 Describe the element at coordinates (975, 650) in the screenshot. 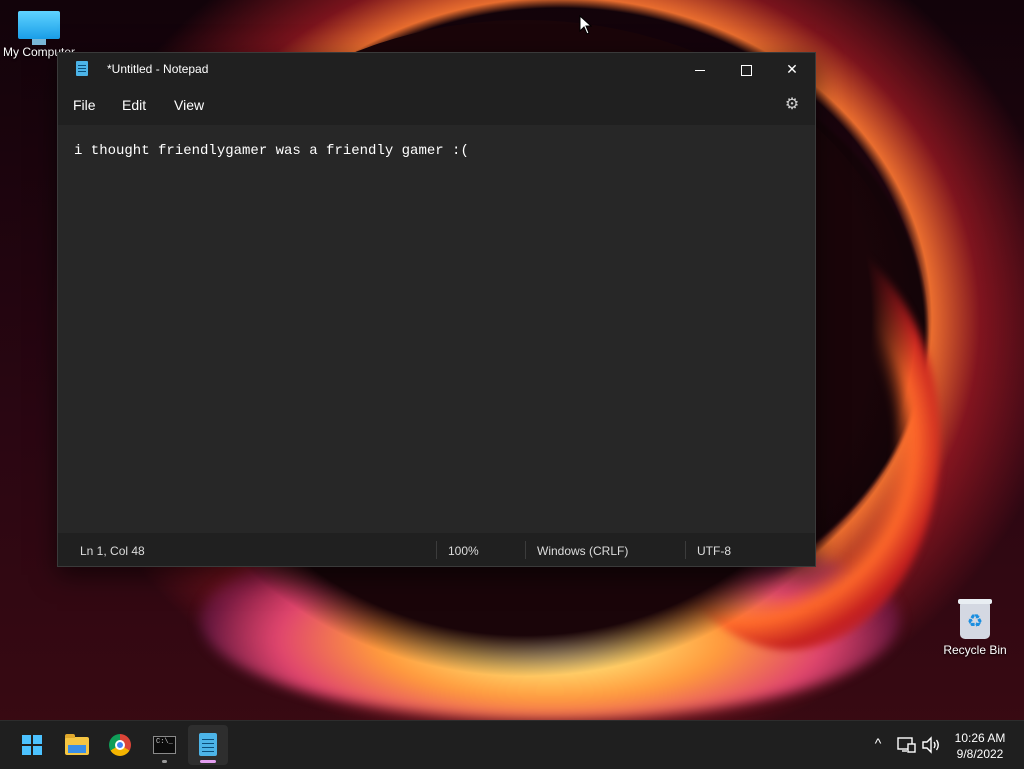

I see `desktop-icon-label: Recycle Bin` at that location.